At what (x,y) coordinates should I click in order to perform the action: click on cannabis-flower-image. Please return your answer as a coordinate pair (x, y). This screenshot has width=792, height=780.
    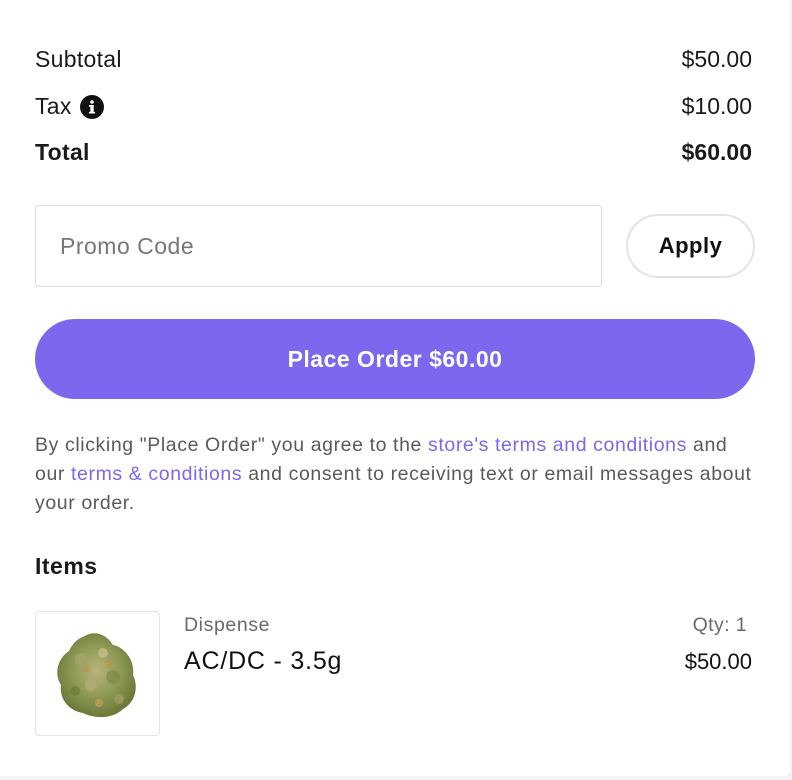
    Looking at the image, I should click on (96, 674).